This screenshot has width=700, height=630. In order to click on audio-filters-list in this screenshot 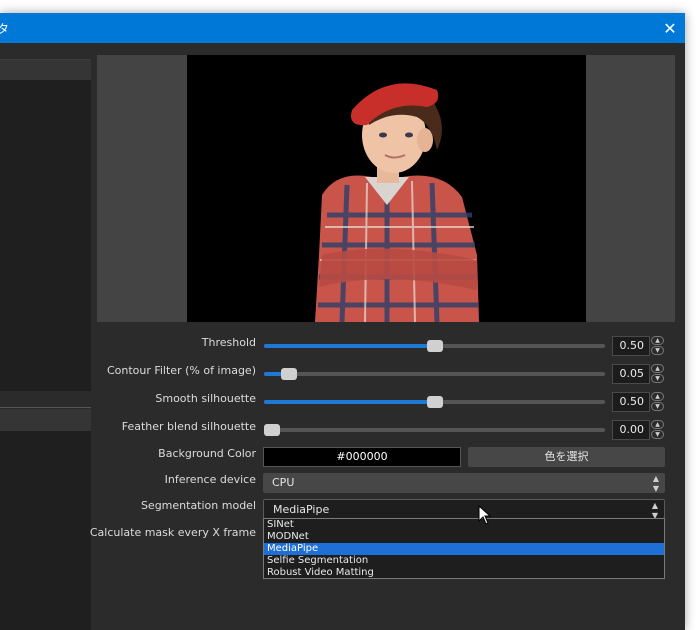, I will do `click(45, 225)`.